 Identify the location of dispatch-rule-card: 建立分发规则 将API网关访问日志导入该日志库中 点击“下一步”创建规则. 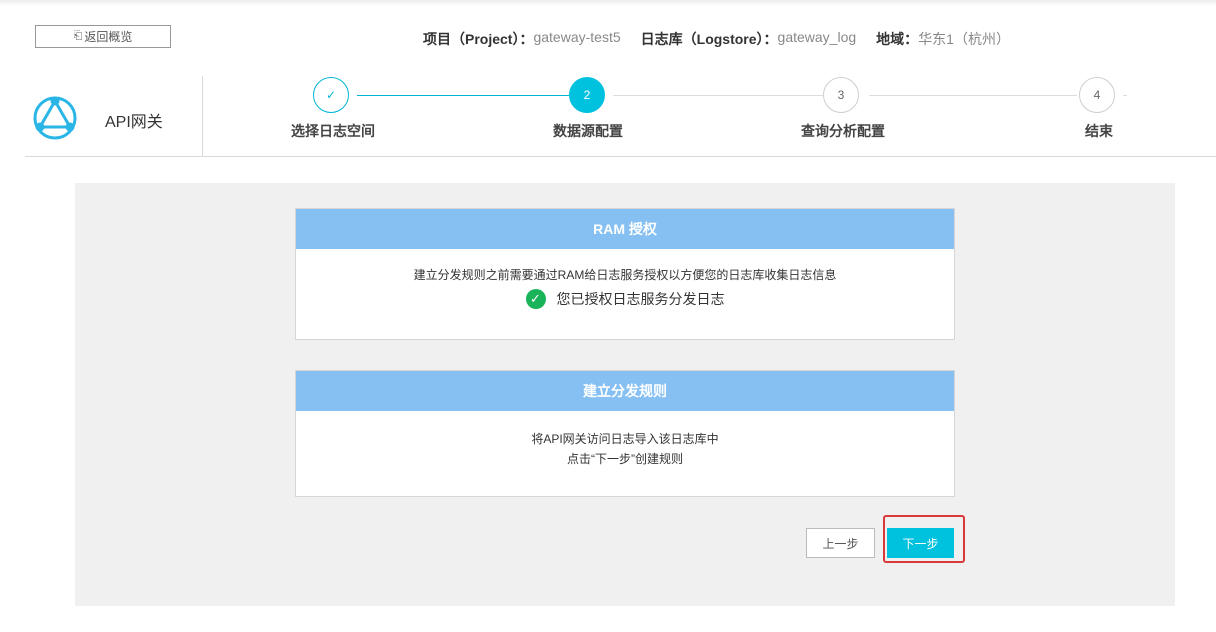
(625, 433).